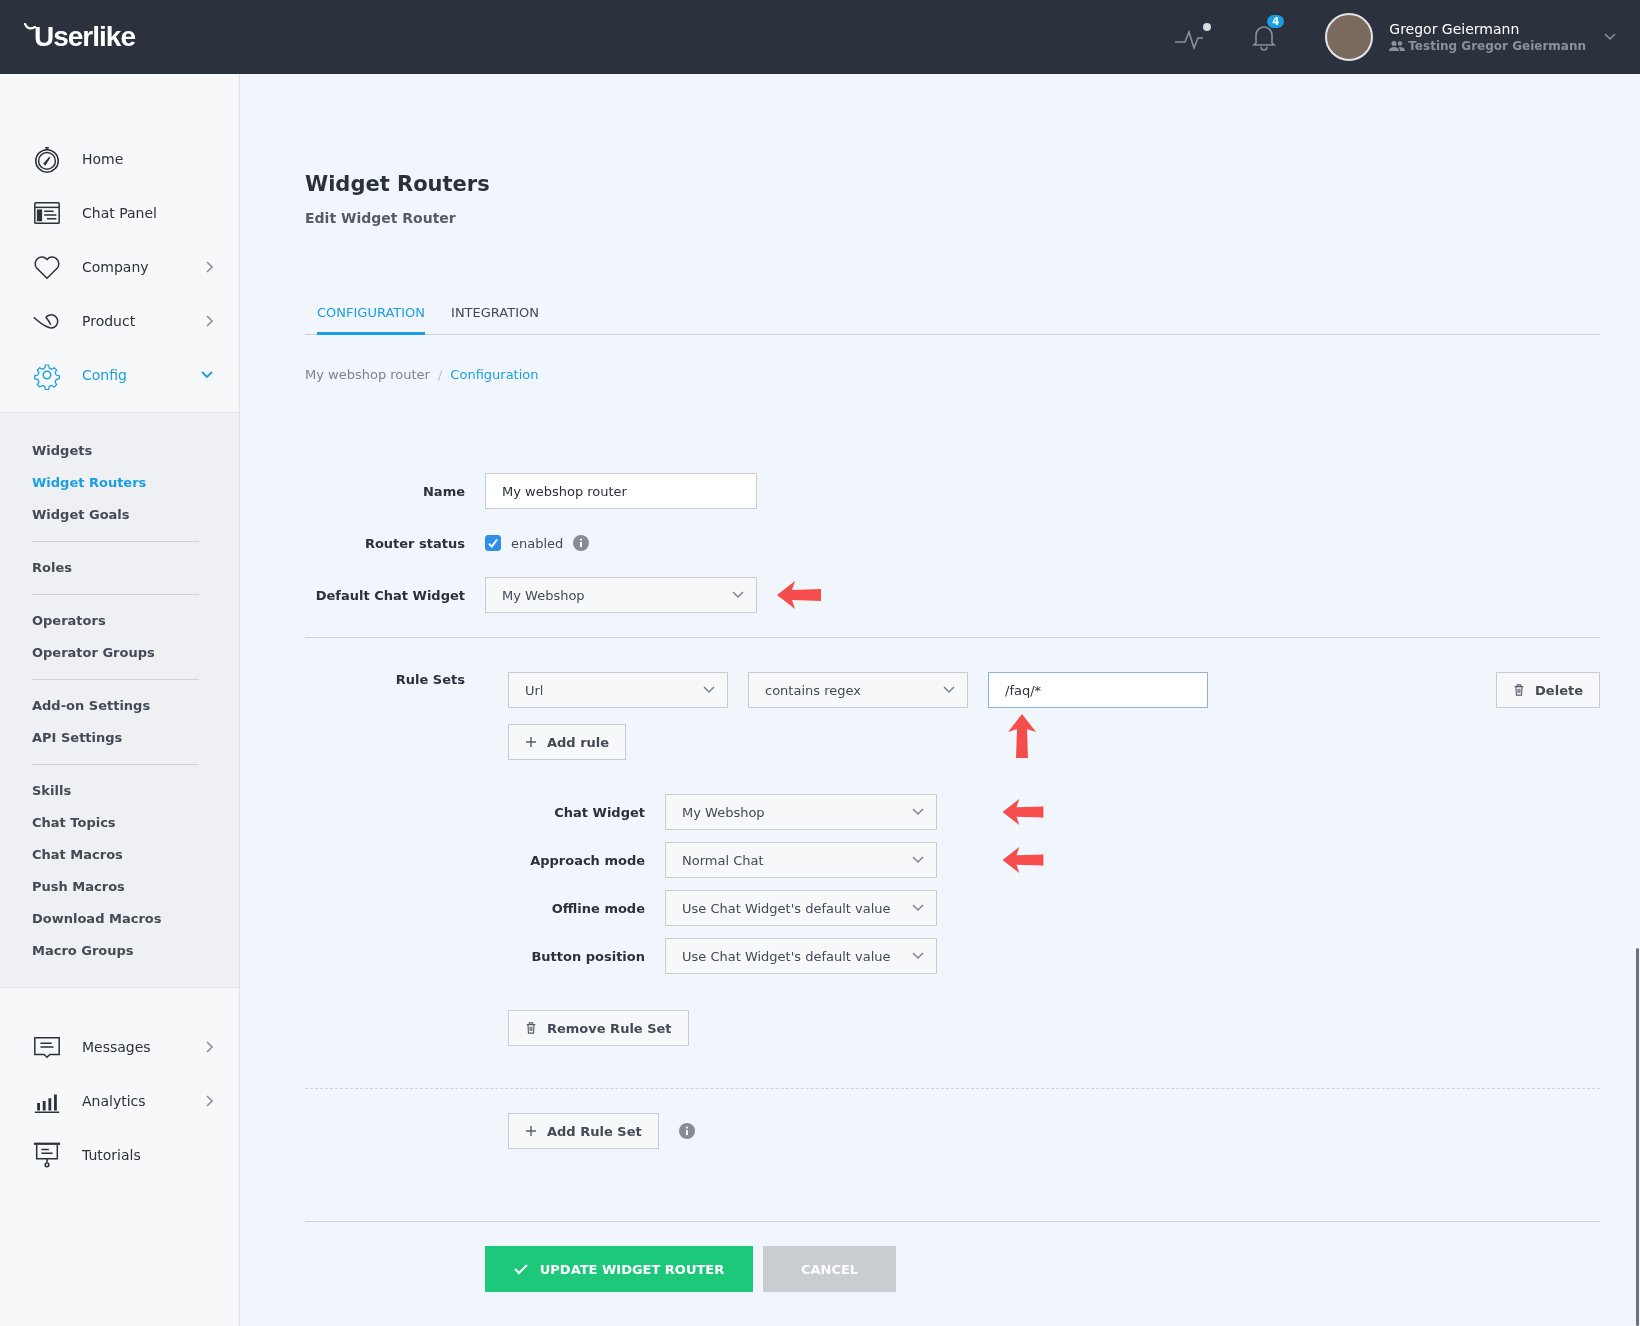 The image size is (1640, 1326). I want to click on submenu-item: Roles, so click(115, 568).